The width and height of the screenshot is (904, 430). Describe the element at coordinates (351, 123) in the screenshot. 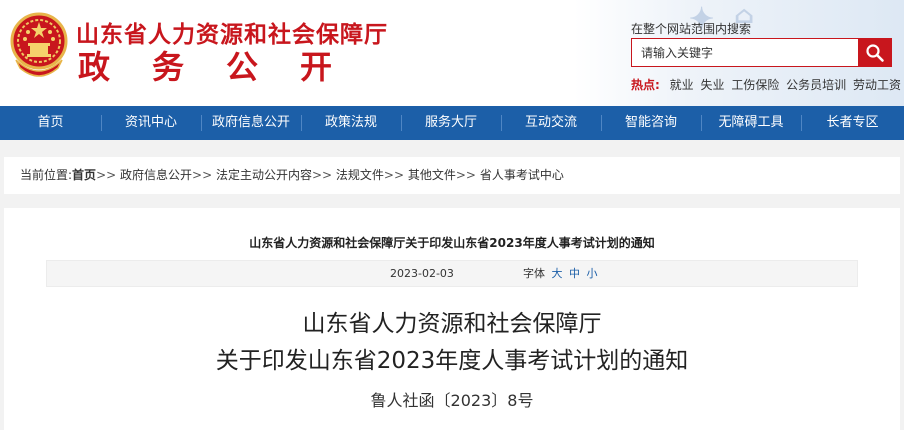

I see `nav-policies-regulations: 政策法规` at that location.